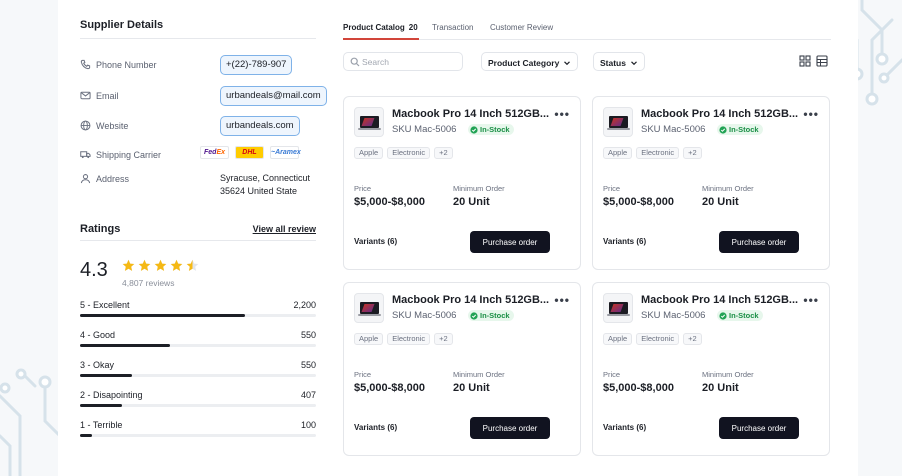 The height and width of the screenshot is (476, 902). I want to click on carrier-logo-fedex: FedEx, so click(214, 152).